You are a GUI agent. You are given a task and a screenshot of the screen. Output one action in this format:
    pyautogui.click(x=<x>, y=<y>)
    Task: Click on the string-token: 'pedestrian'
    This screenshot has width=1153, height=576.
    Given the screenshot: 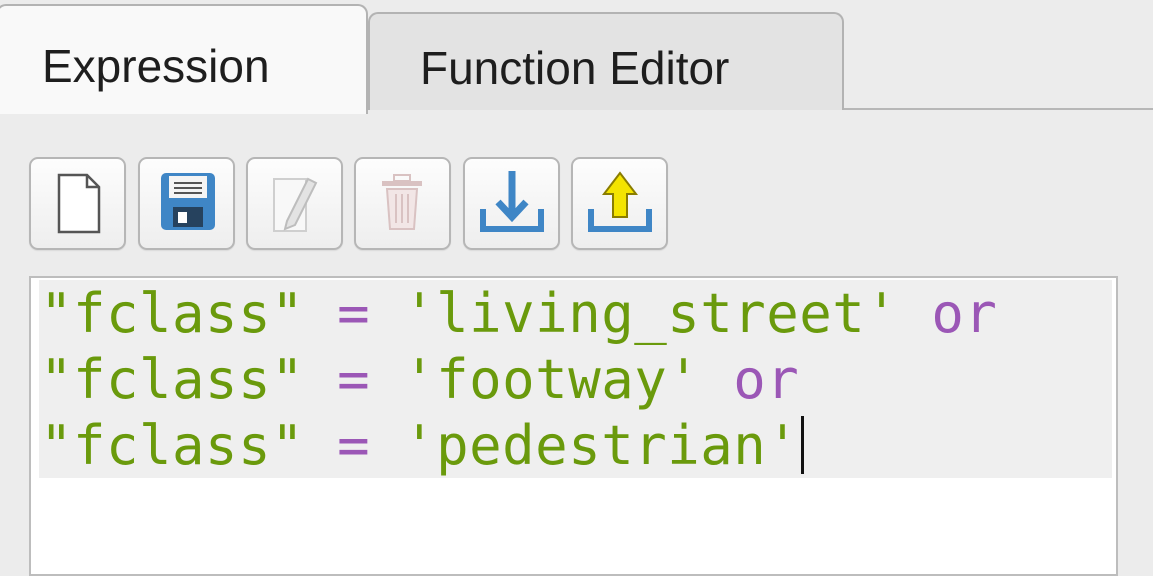 What is the action you would take?
    pyautogui.click(x=601, y=445)
    